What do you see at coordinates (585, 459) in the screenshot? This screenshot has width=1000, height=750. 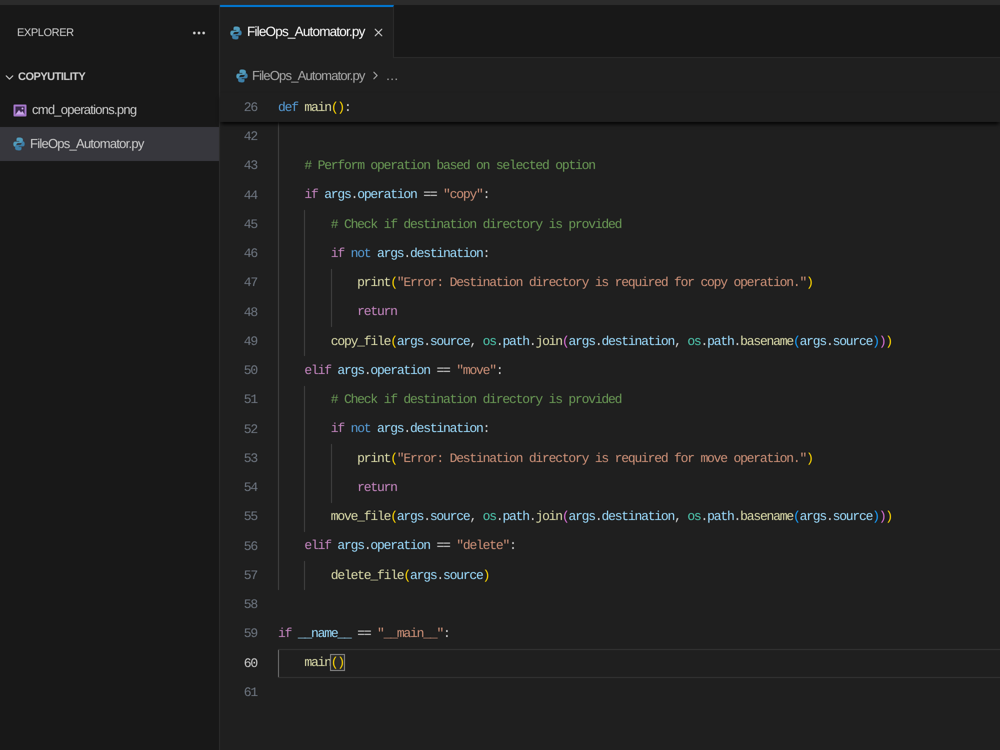 I see `code-line: print("Error: Destination directory is required for move operation.")` at bounding box center [585, 459].